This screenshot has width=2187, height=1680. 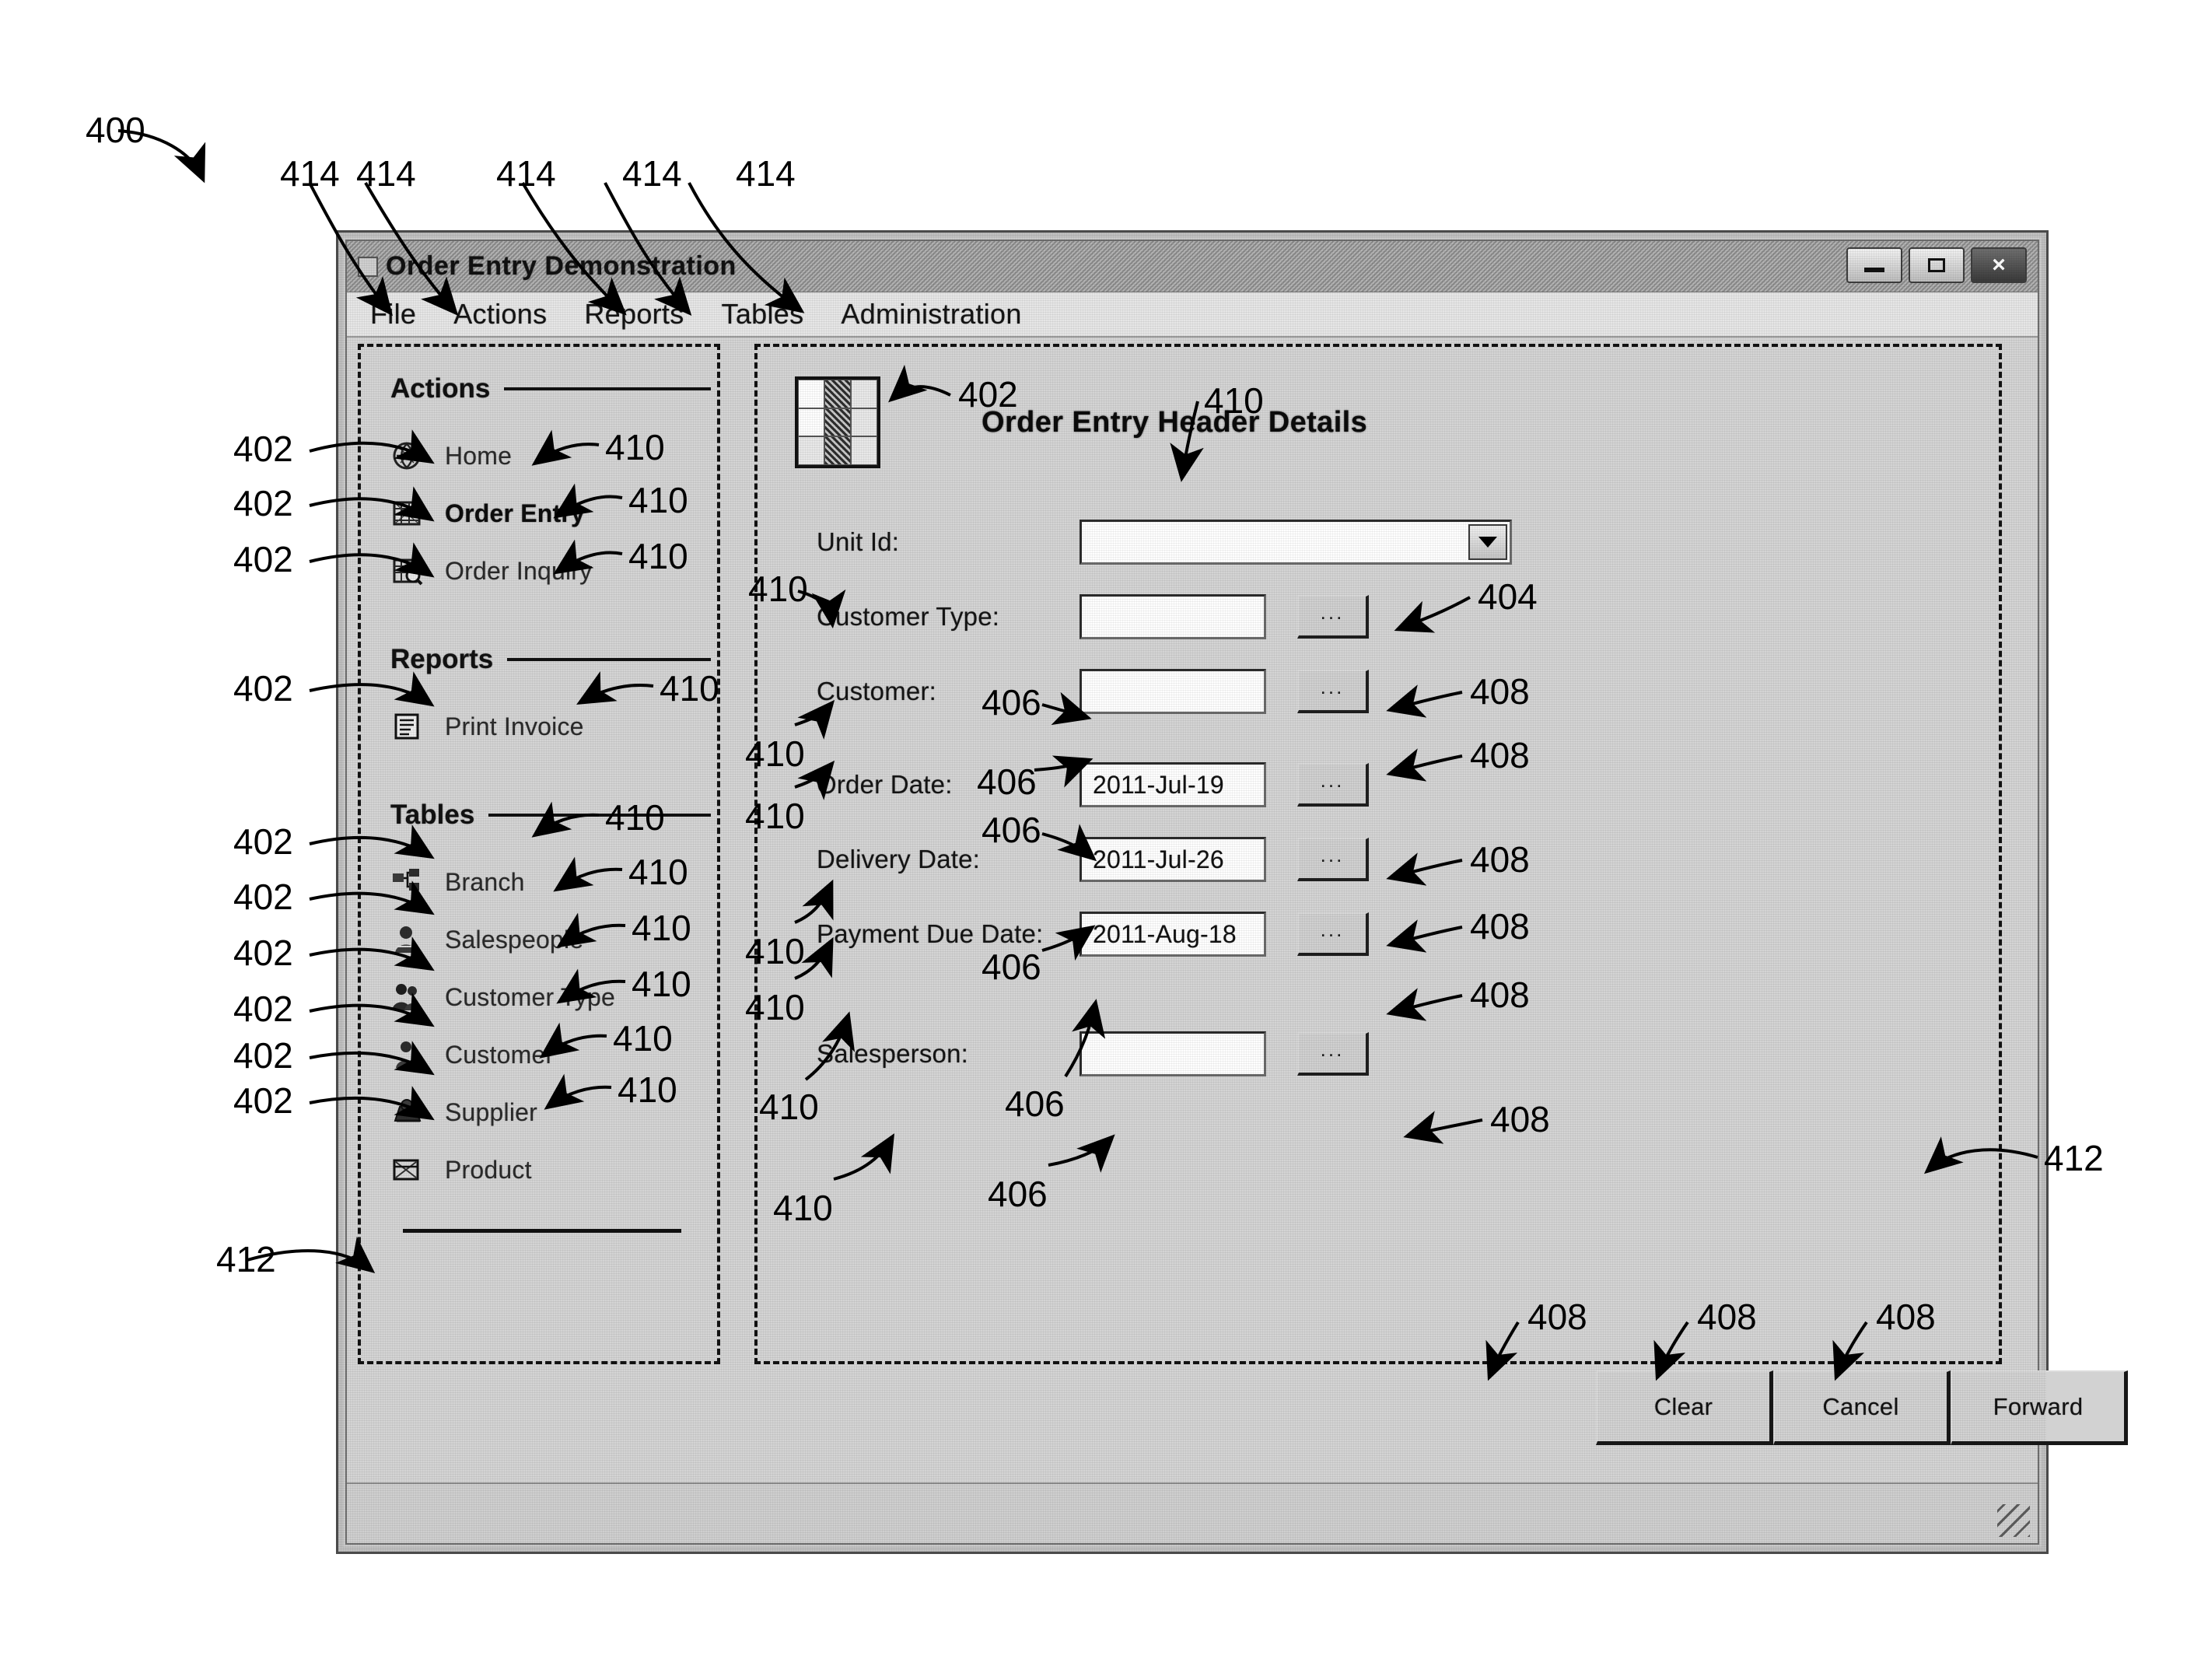 I want to click on ref-404-combo: 404, so click(x=1508, y=596).